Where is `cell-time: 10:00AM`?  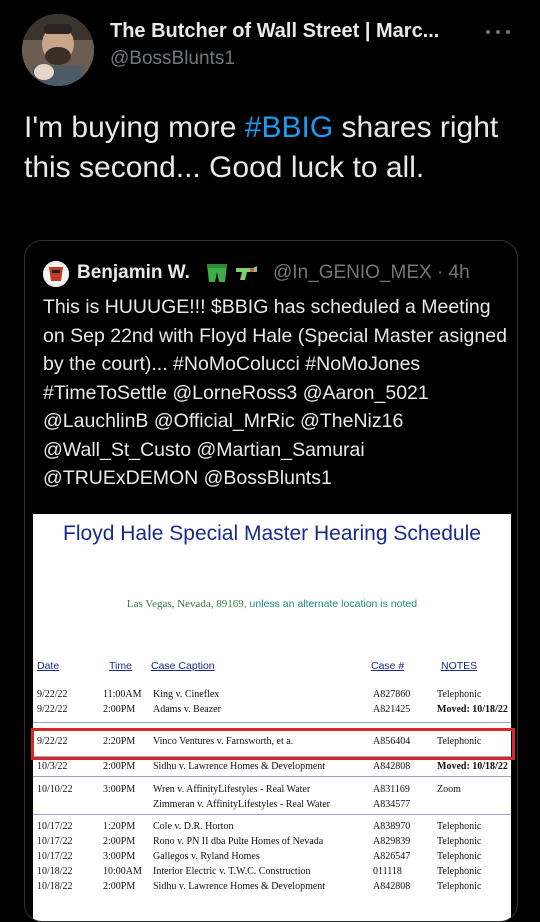 cell-time: 10:00AM is located at coordinates (122, 871).